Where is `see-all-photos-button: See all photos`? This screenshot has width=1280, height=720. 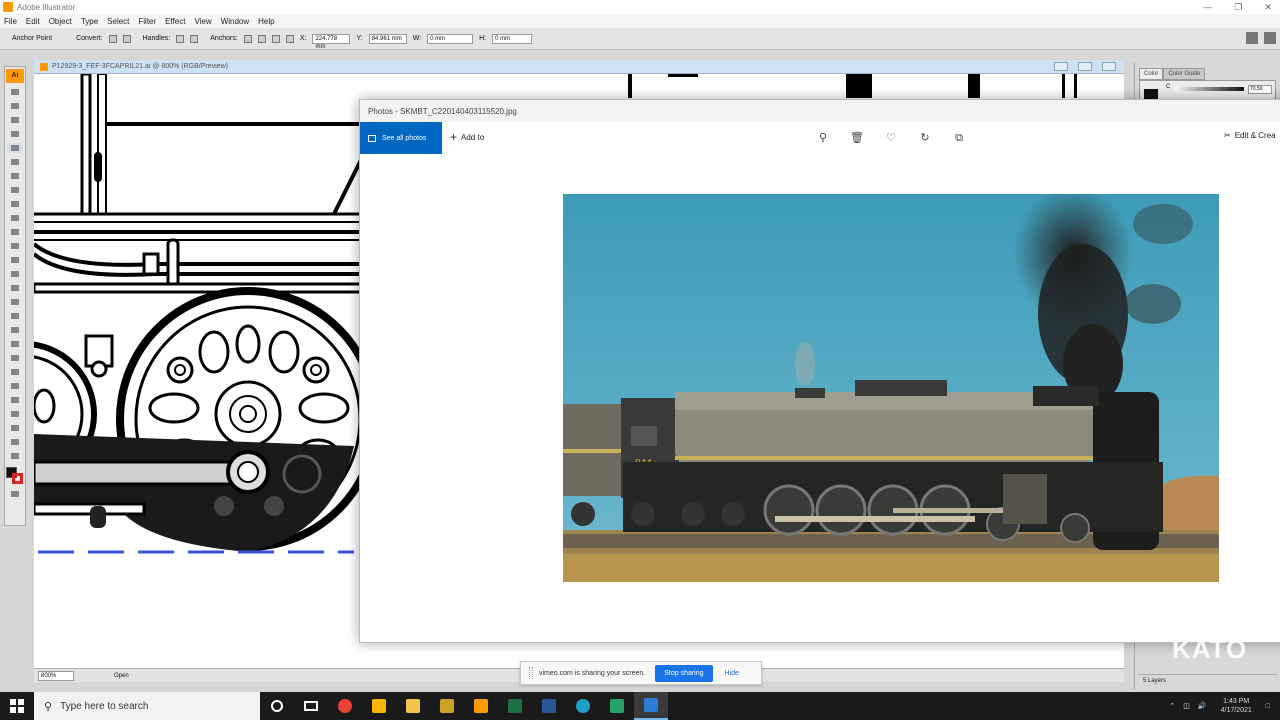 see-all-photos-button: See all photos is located at coordinates (401, 138).